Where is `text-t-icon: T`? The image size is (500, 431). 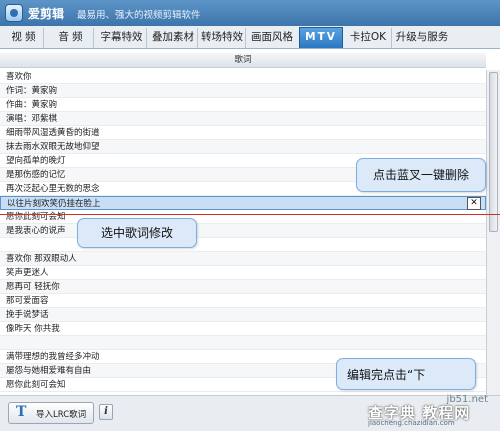
text-t-icon: T is located at coordinates (21, 412).